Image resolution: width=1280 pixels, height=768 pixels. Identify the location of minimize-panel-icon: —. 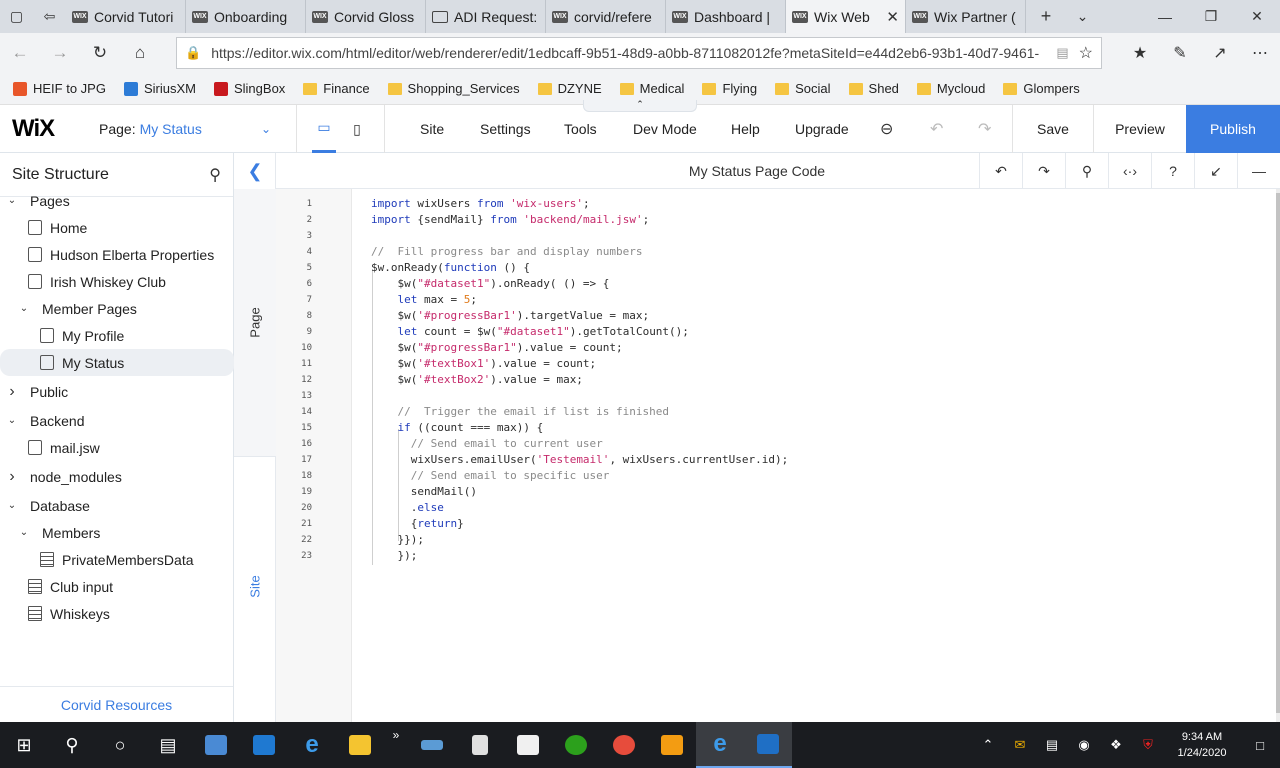
(1258, 171).